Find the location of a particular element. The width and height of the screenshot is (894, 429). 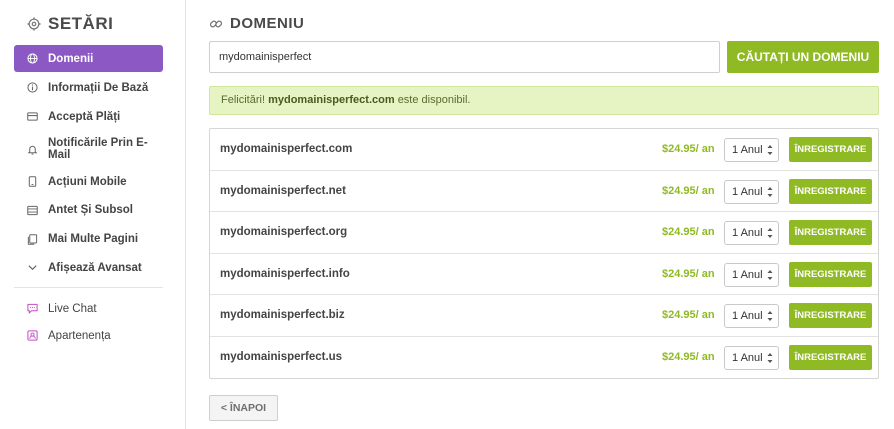

settings-header: SETĂRI is located at coordinates (70, 24).